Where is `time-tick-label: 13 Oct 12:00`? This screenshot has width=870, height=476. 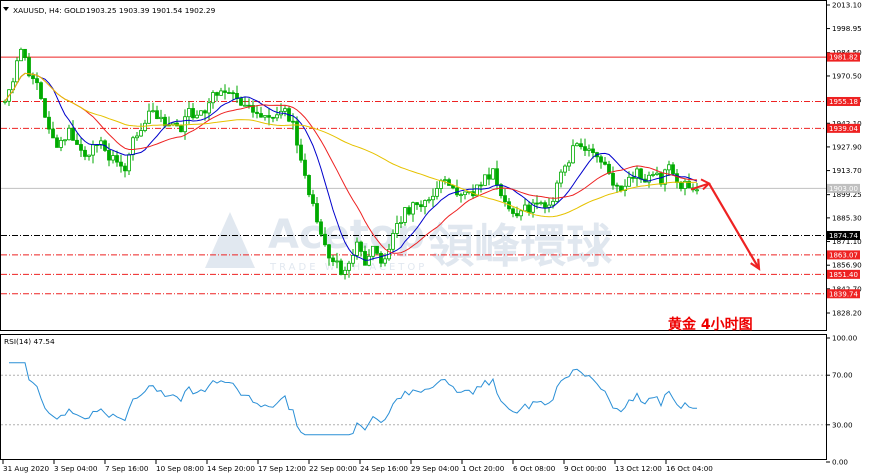
time-tick-label: 13 Oct 12:00 is located at coordinates (638, 468).